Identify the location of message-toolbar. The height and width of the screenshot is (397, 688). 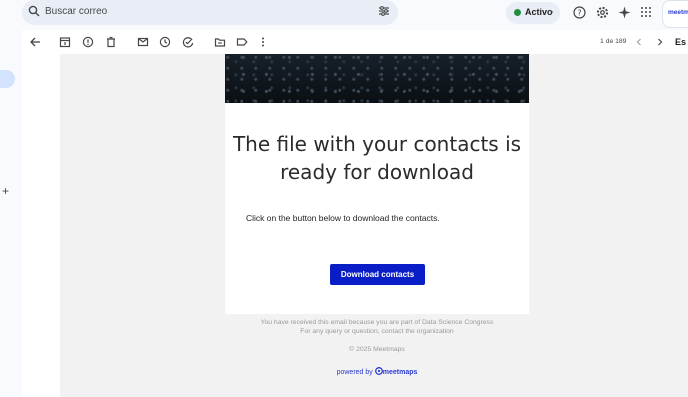
(355, 42).